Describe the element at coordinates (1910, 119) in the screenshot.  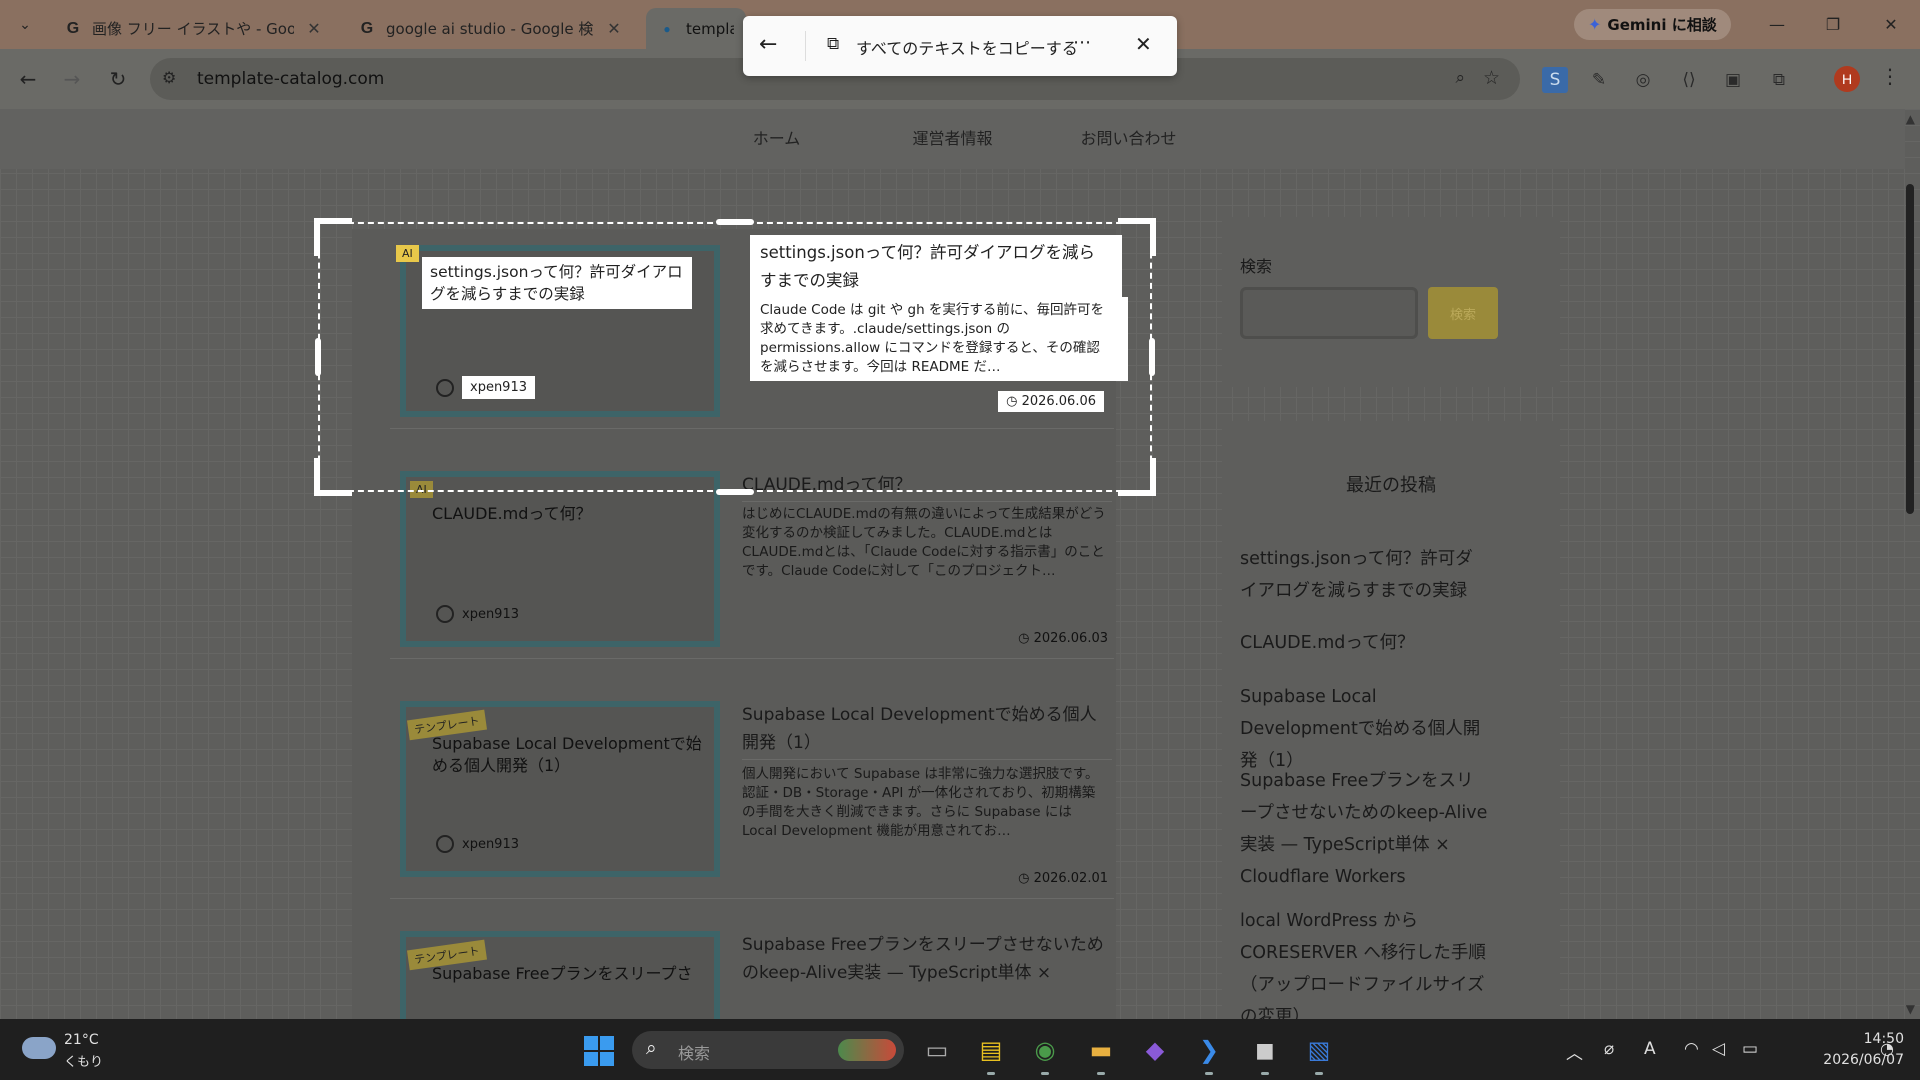
I see `scroll-up-arrow-icon: ▲` at that location.